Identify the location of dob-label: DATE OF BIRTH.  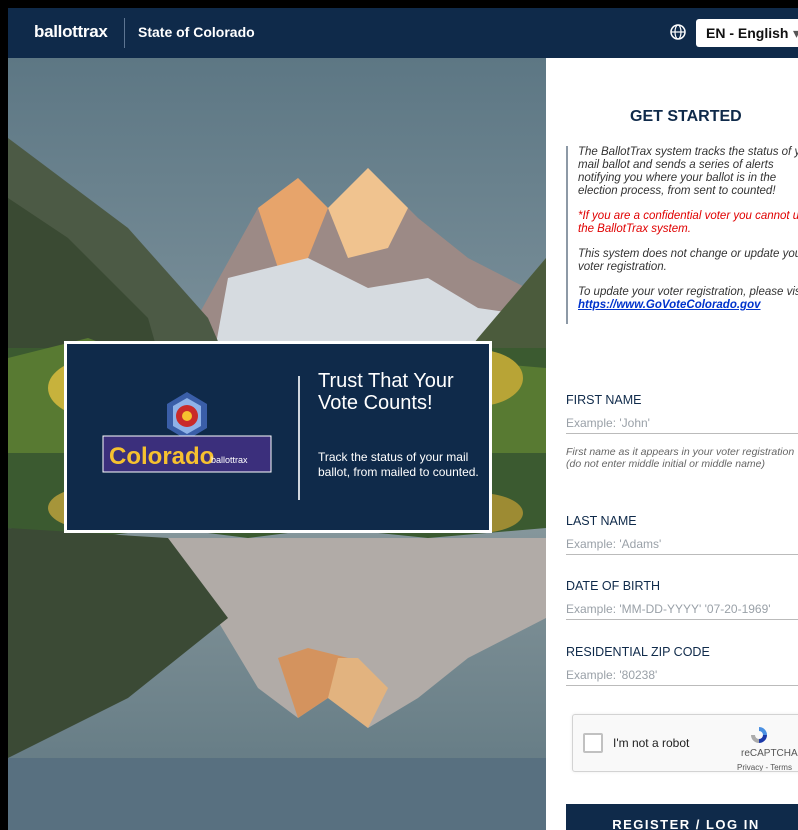
(613, 586).